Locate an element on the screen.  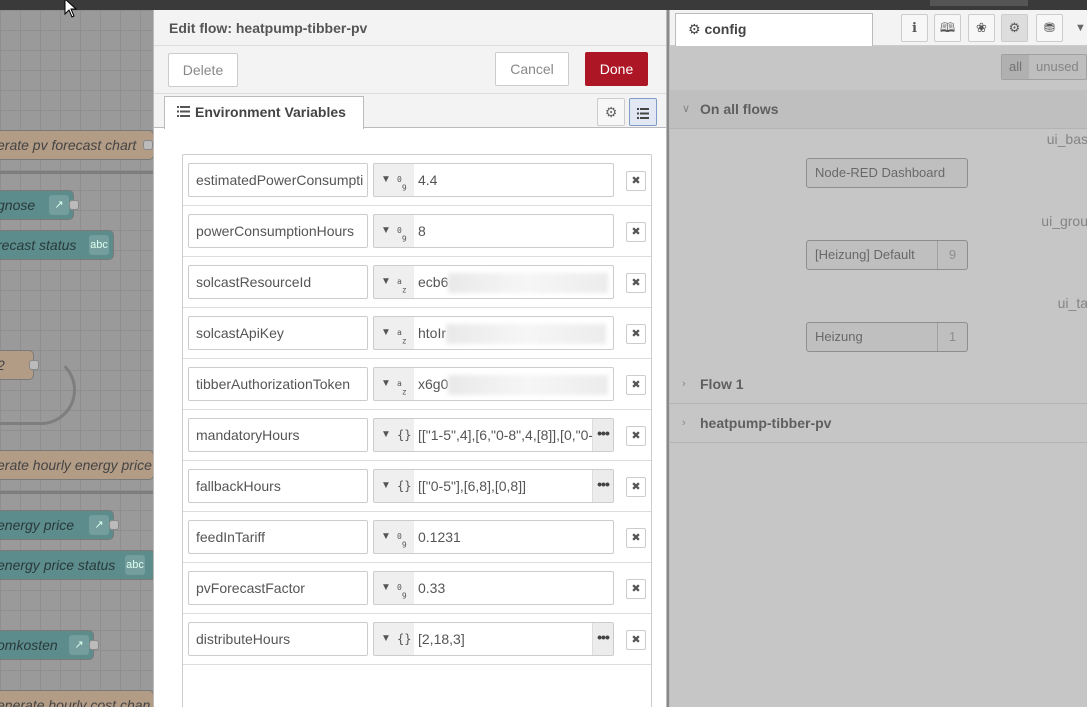
database-icon: ⛃ is located at coordinates (1049, 27).